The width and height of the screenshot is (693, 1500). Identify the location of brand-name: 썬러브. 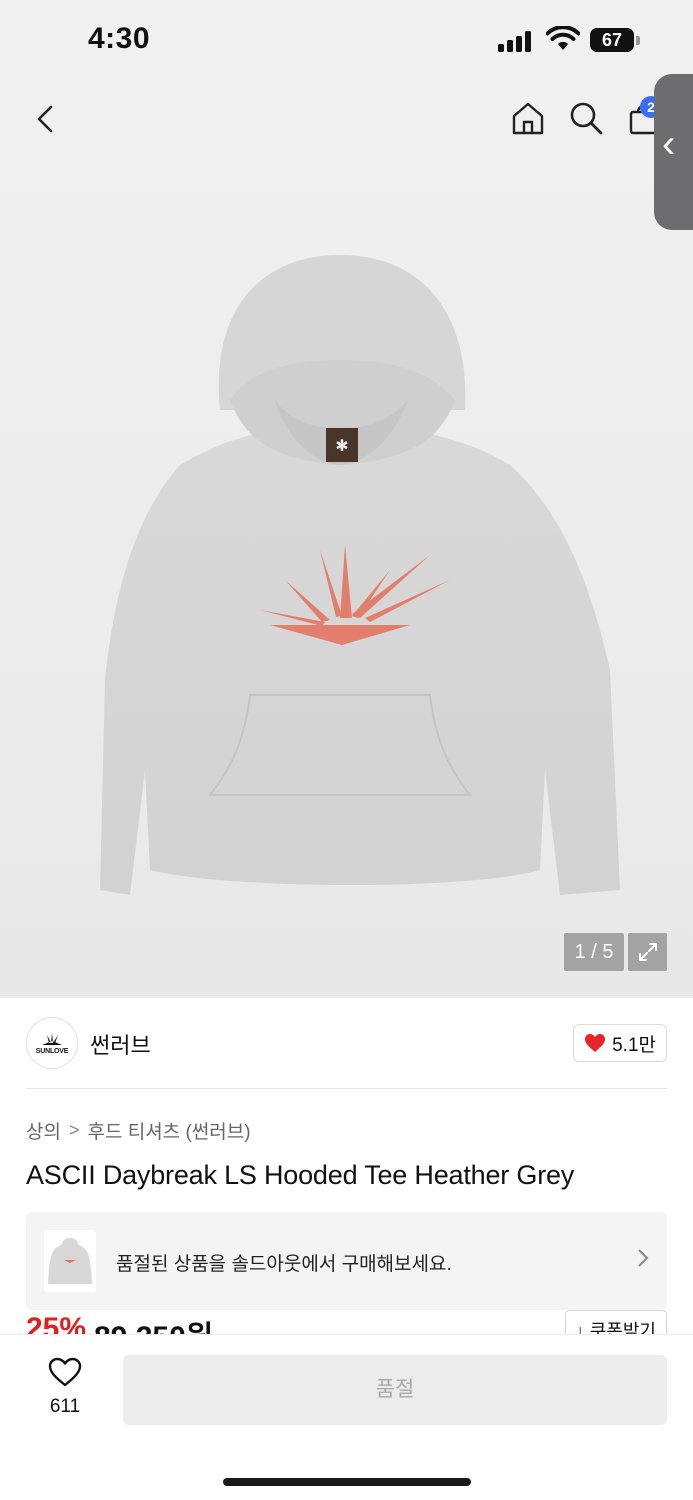
(120, 1044).